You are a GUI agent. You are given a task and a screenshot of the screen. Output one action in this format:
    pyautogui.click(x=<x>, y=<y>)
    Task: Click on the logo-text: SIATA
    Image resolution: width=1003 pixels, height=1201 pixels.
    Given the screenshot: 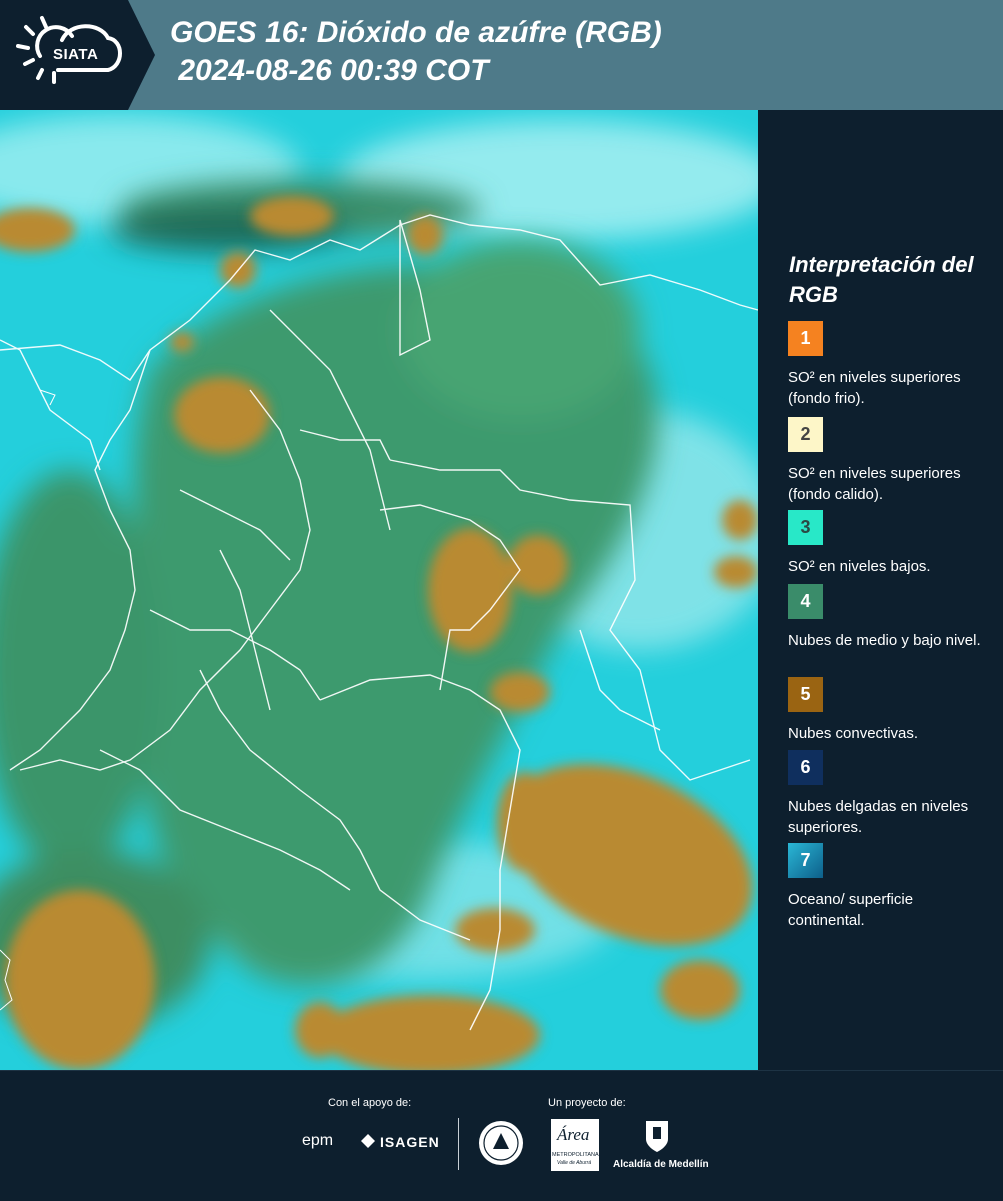 What is the action you would take?
    pyautogui.click(x=76, y=54)
    